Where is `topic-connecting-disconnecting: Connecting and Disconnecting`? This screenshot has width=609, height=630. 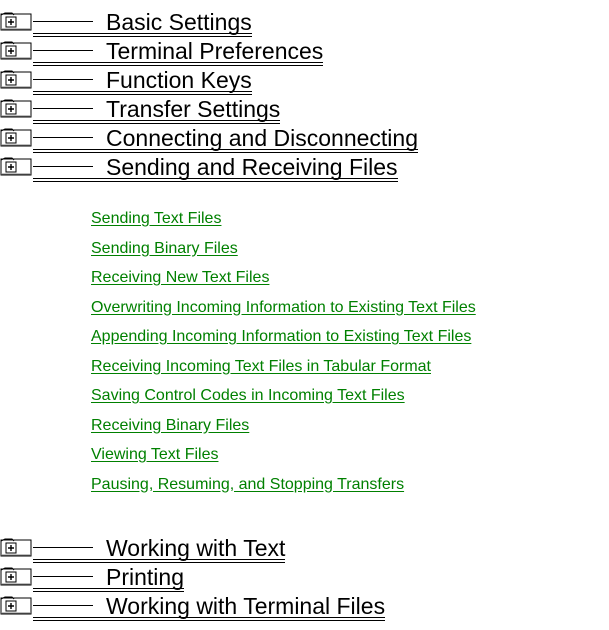
topic-connecting-disconnecting: Connecting and Disconnecting is located at coordinates (209, 138).